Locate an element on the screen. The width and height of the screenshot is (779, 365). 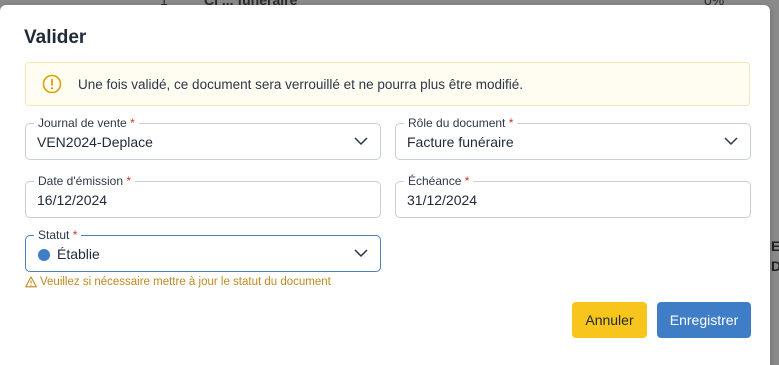
role-label: Rôle du document * is located at coordinates (461, 123).